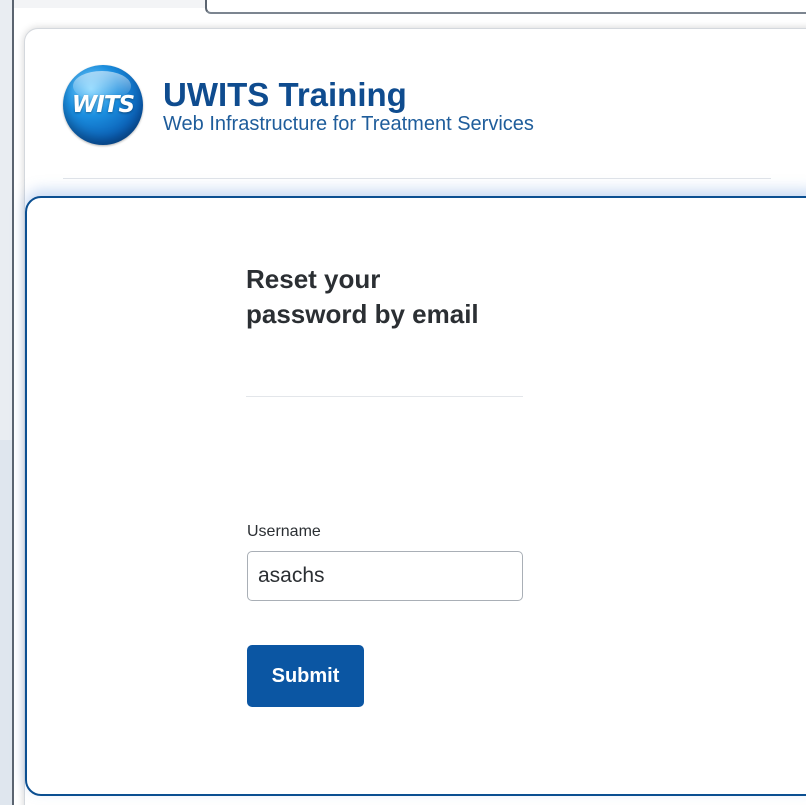 This screenshot has height=805, width=806. I want to click on submit-button: Submit, so click(305, 676).